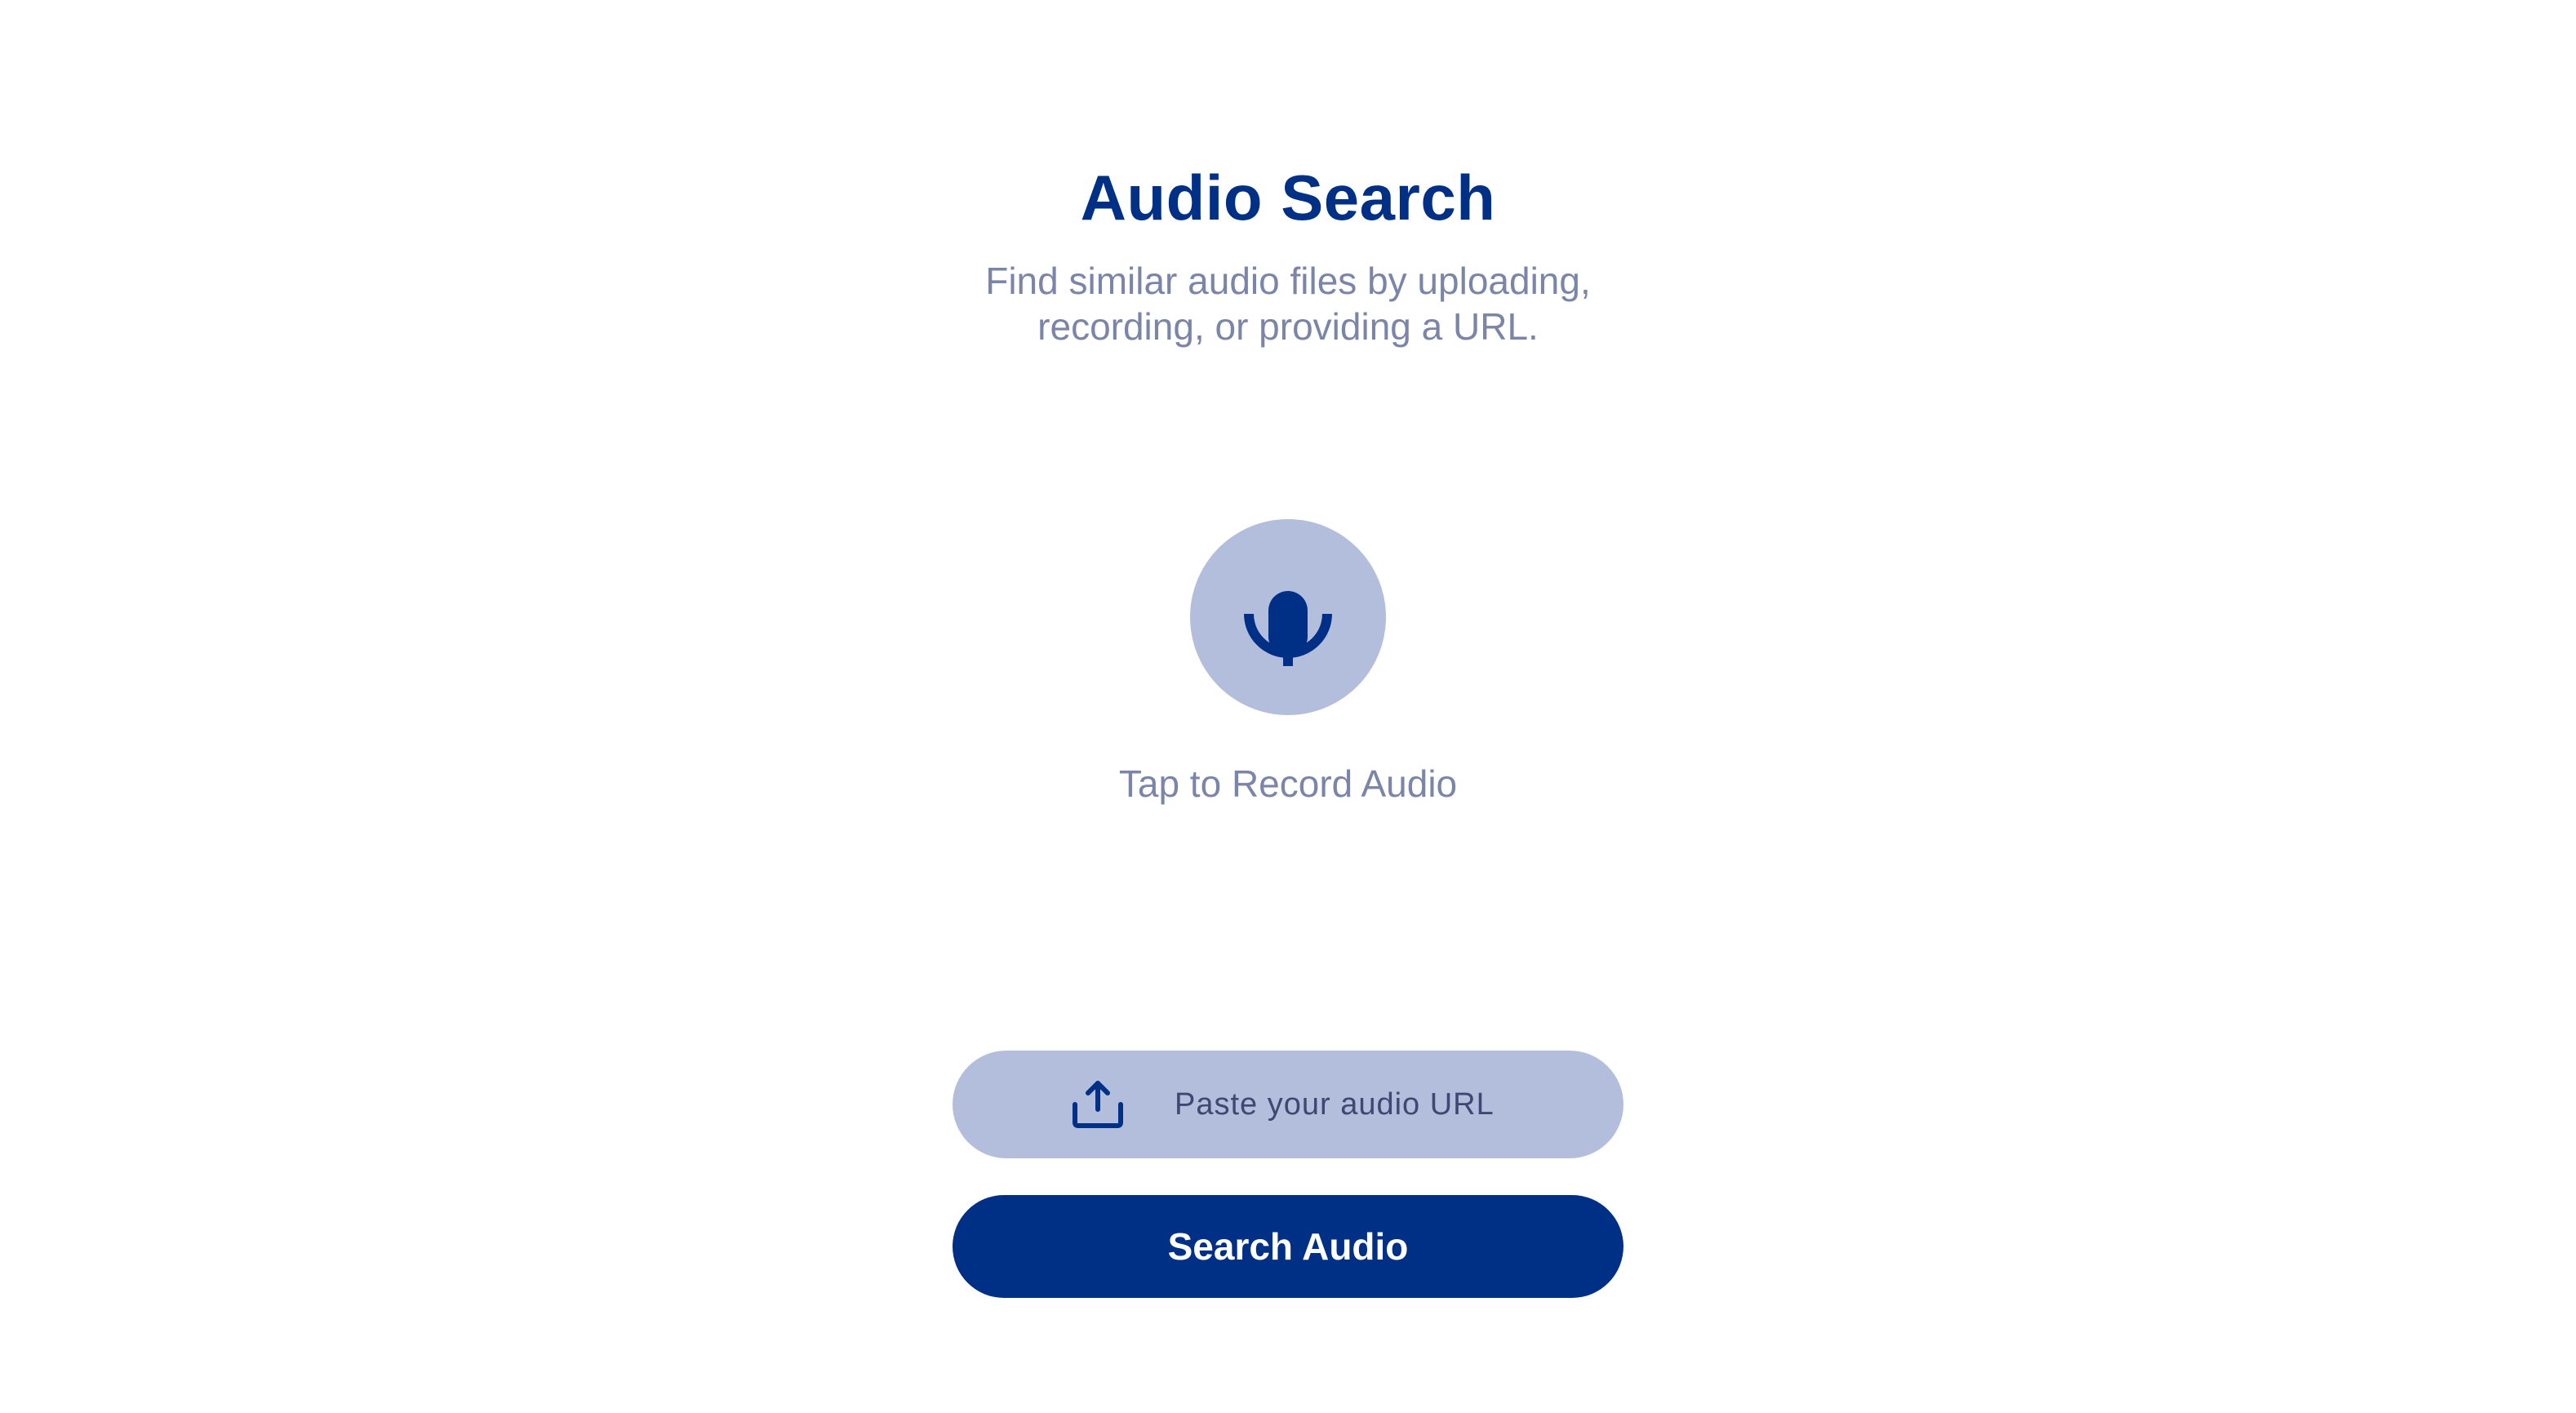 This screenshot has height=1413, width=2576. I want to click on microphone-icon, so click(1288, 628).